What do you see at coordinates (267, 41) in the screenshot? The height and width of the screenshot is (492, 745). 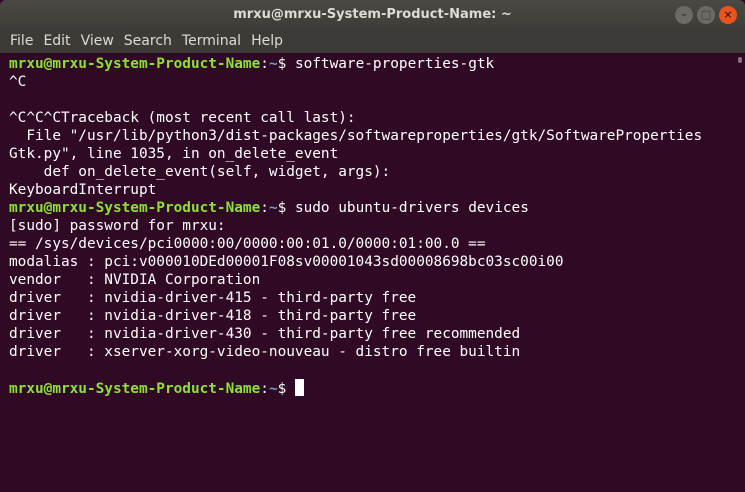 I see `menu-help: Help` at bounding box center [267, 41].